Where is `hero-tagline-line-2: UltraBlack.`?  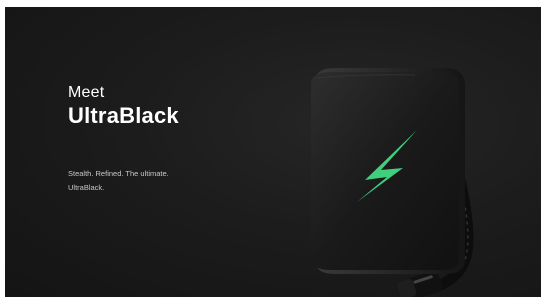 hero-tagline-line-2: UltraBlack. is located at coordinates (86, 187).